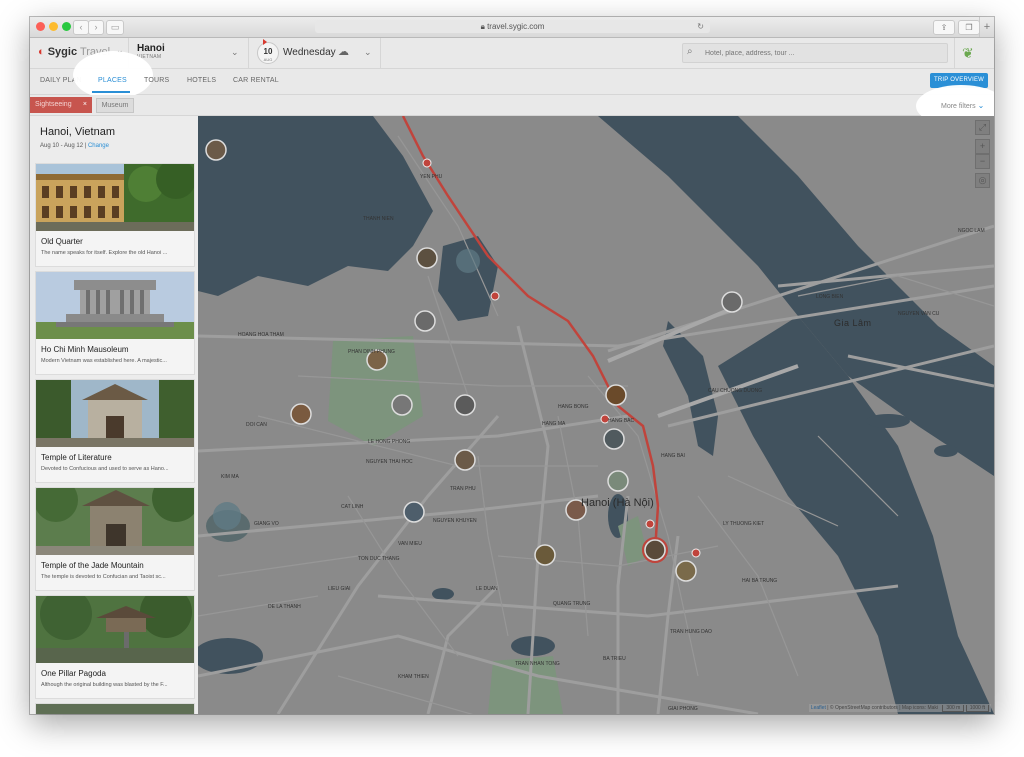 This screenshot has height=757, width=1024. Describe the element at coordinates (81, 27) in the screenshot. I see `back-icon: ‹` at that location.